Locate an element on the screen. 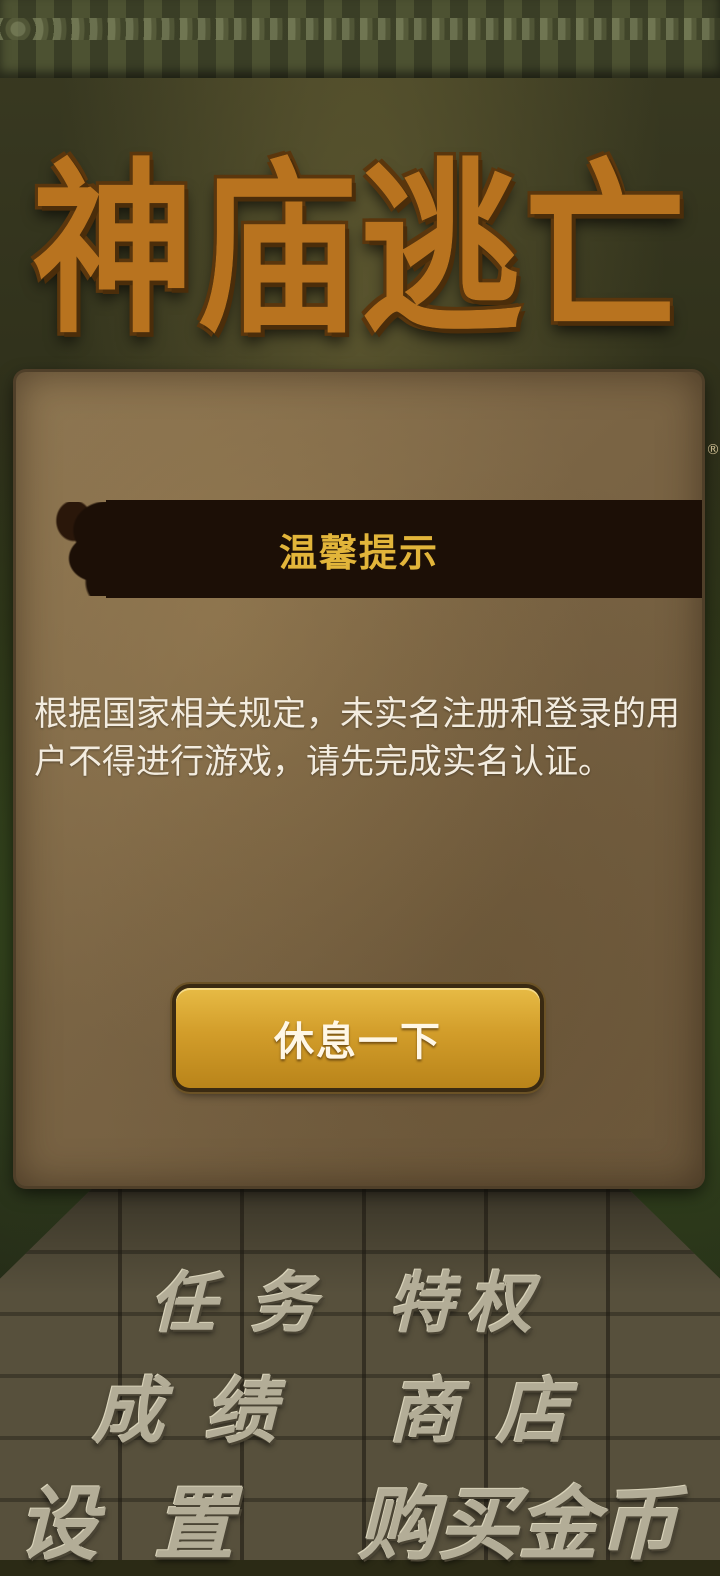 The width and height of the screenshot is (720, 1576). menu-buy-coins: 购买金币 is located at coordinates (518, 1518).